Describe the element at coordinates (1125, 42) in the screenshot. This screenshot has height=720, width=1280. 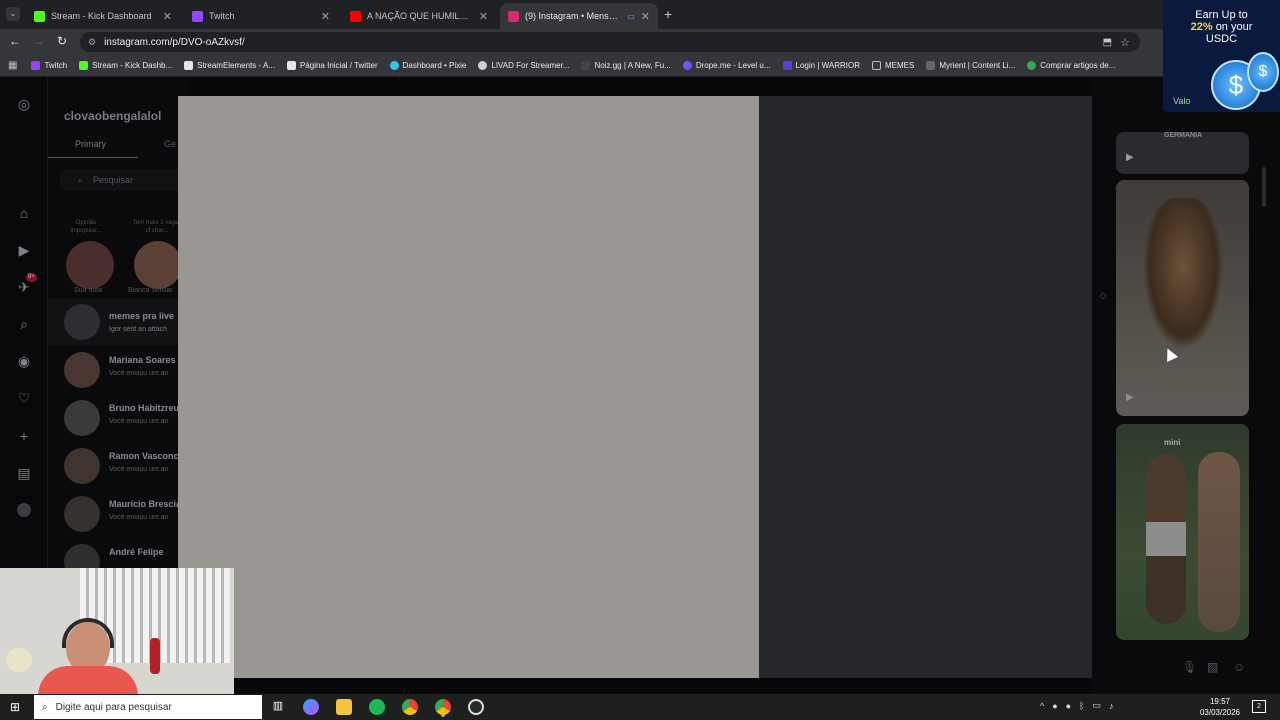
I see `bookmark-star-icon: ☆` at that location.